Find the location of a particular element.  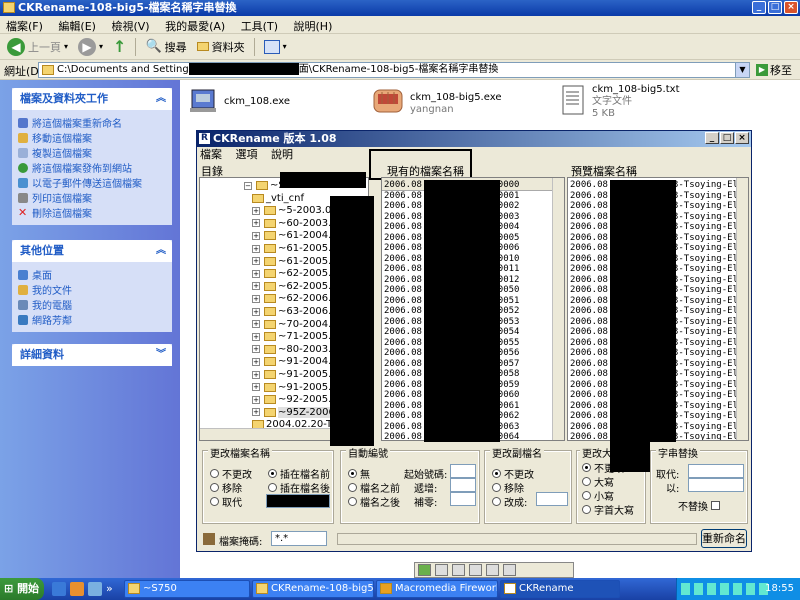

chevron-right-icon: » is located at coordinates (109, 588).